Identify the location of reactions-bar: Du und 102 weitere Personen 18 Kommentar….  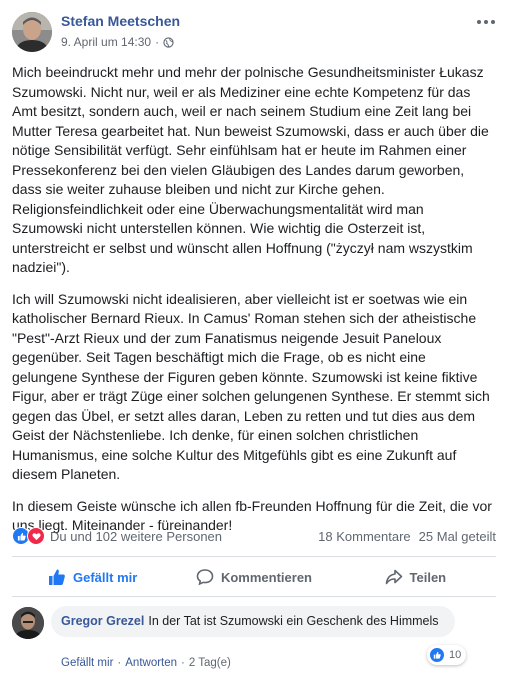
(254, 536).